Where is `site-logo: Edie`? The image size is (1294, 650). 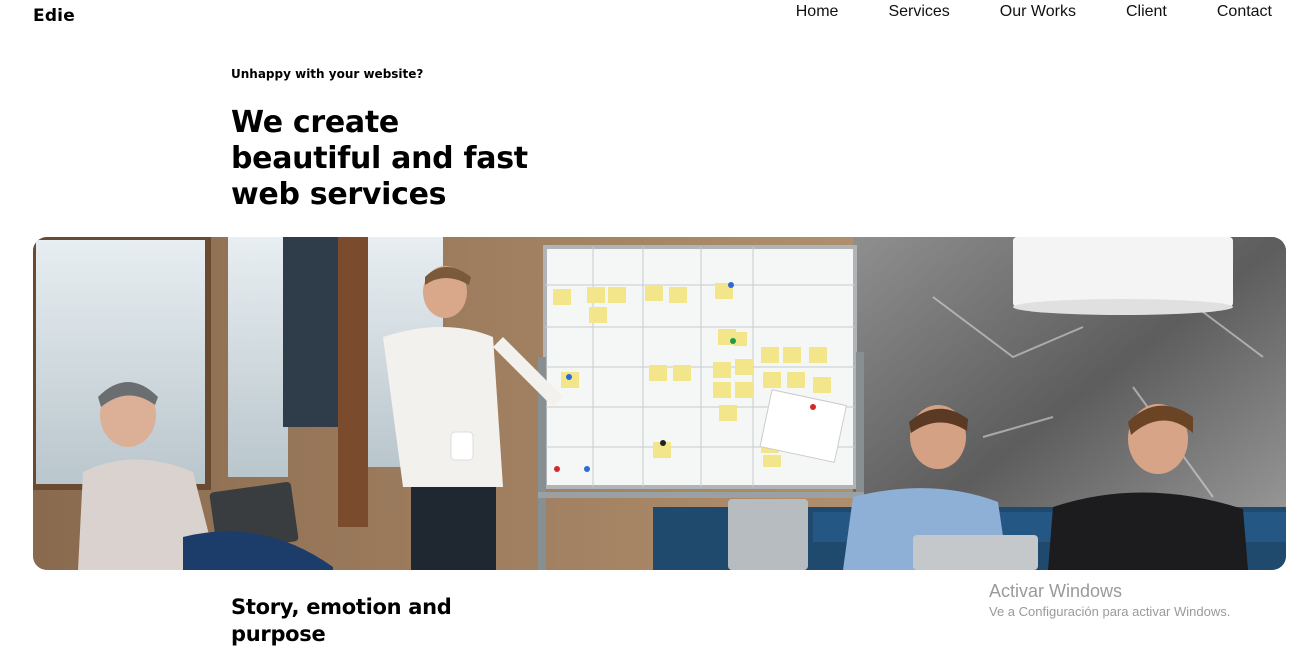 site-logo: Edie is located at coordinates (54, 16).